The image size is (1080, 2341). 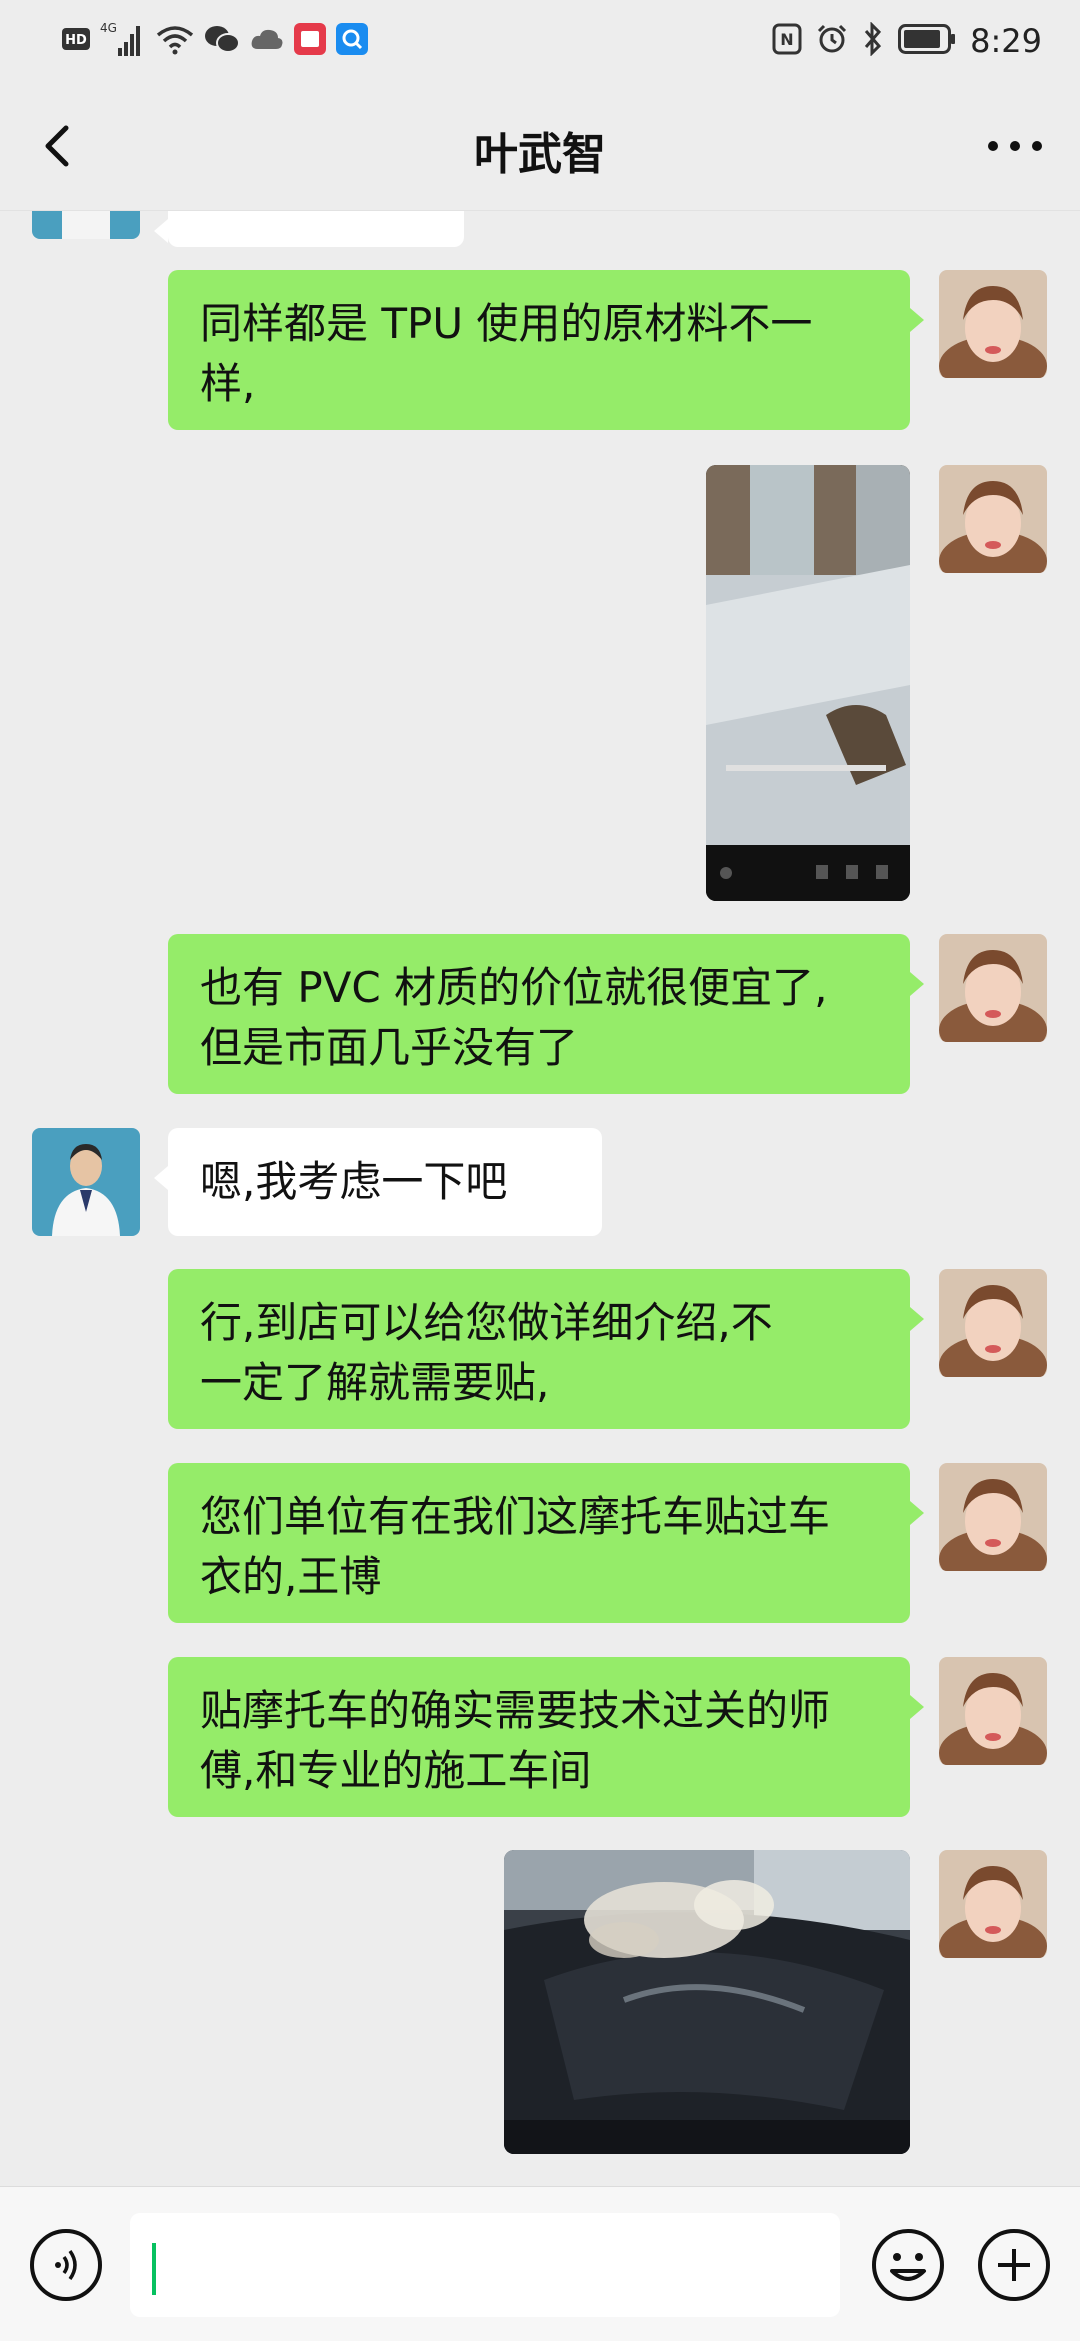 I want to click on cloud-icon, so click(x=267, y=41).